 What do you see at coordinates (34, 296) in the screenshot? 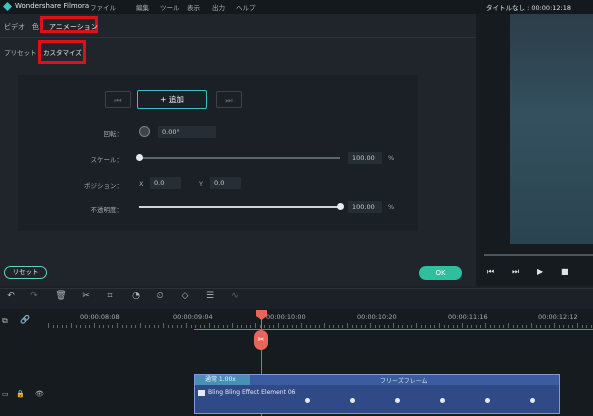
I see `redo-icon: ↷` at bounding box center [34, 296].